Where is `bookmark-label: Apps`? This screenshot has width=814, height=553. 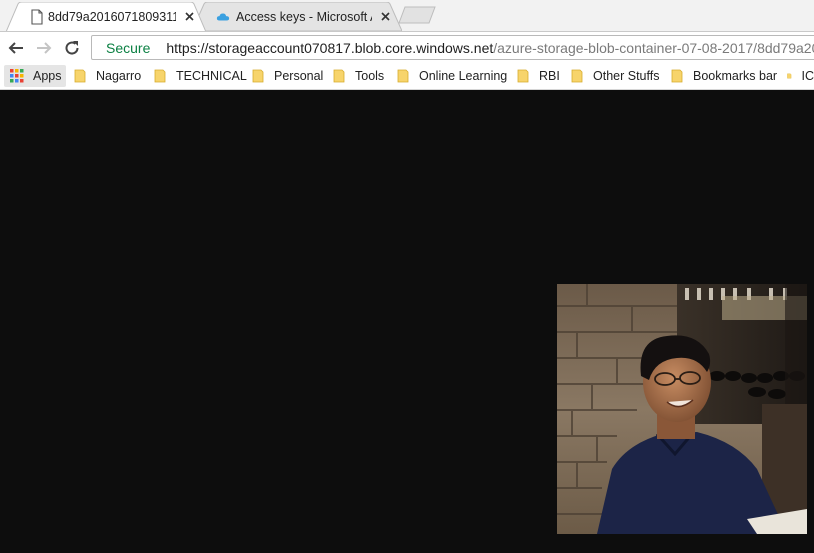
bookmark-label: Apps is located at coordinates (47, 76).